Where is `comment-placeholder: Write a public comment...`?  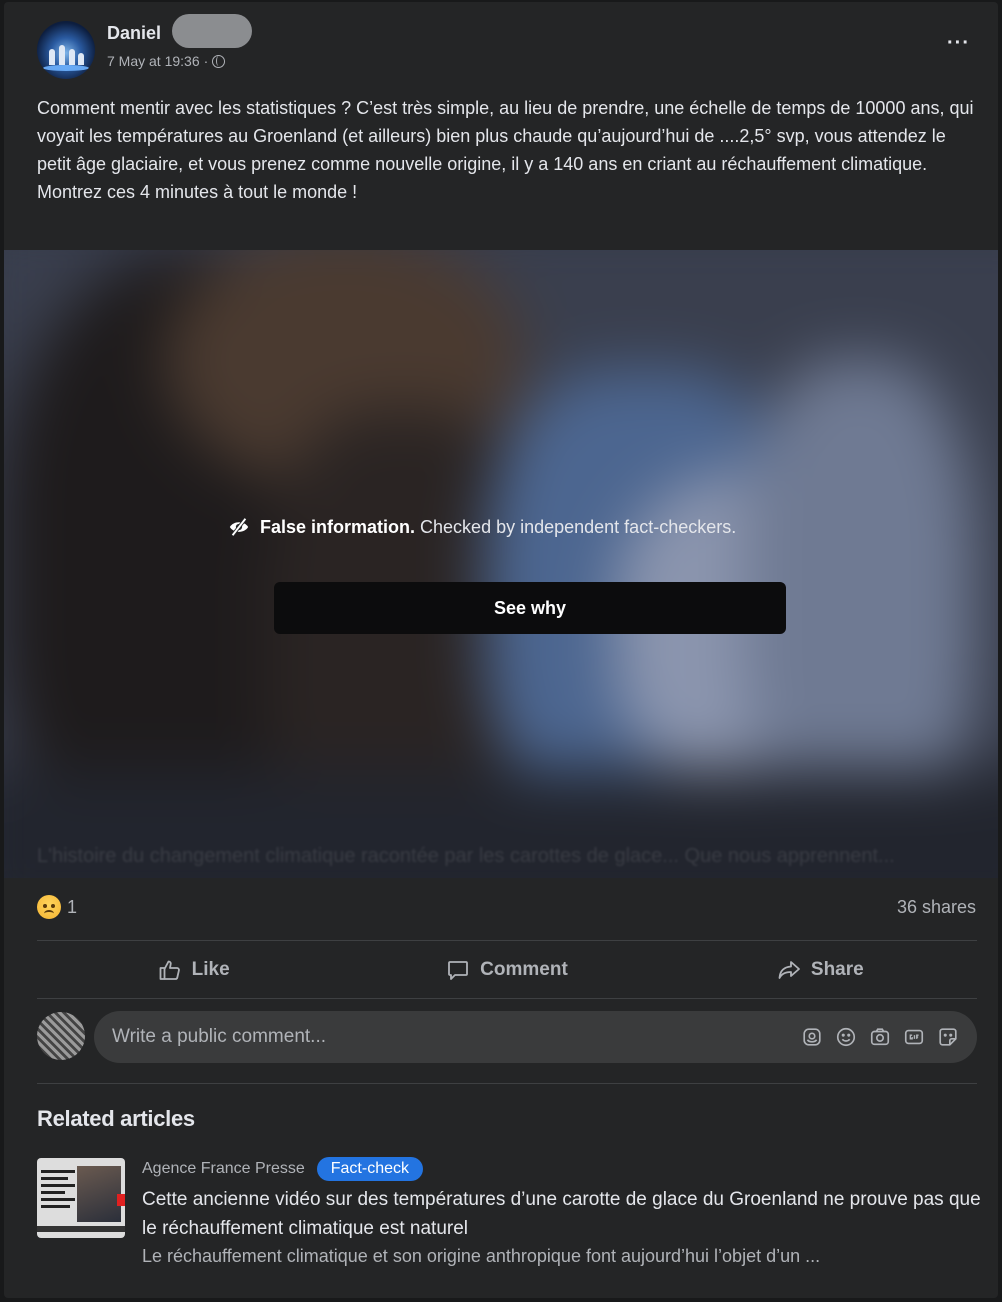
comment-placeholder: Write a public comment... is located at coordinates (456, 1037).